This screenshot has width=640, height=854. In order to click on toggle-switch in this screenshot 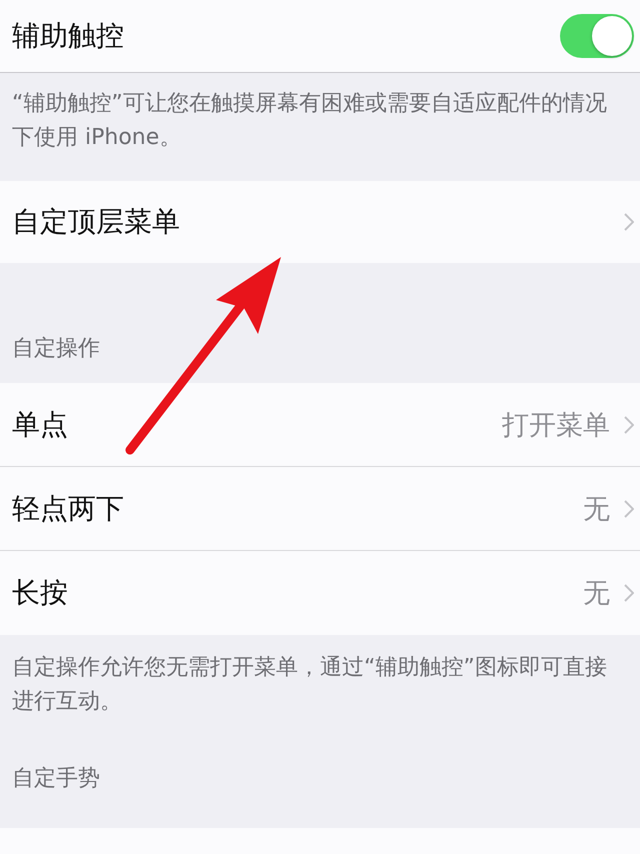, I will do `click(597, 36)`.